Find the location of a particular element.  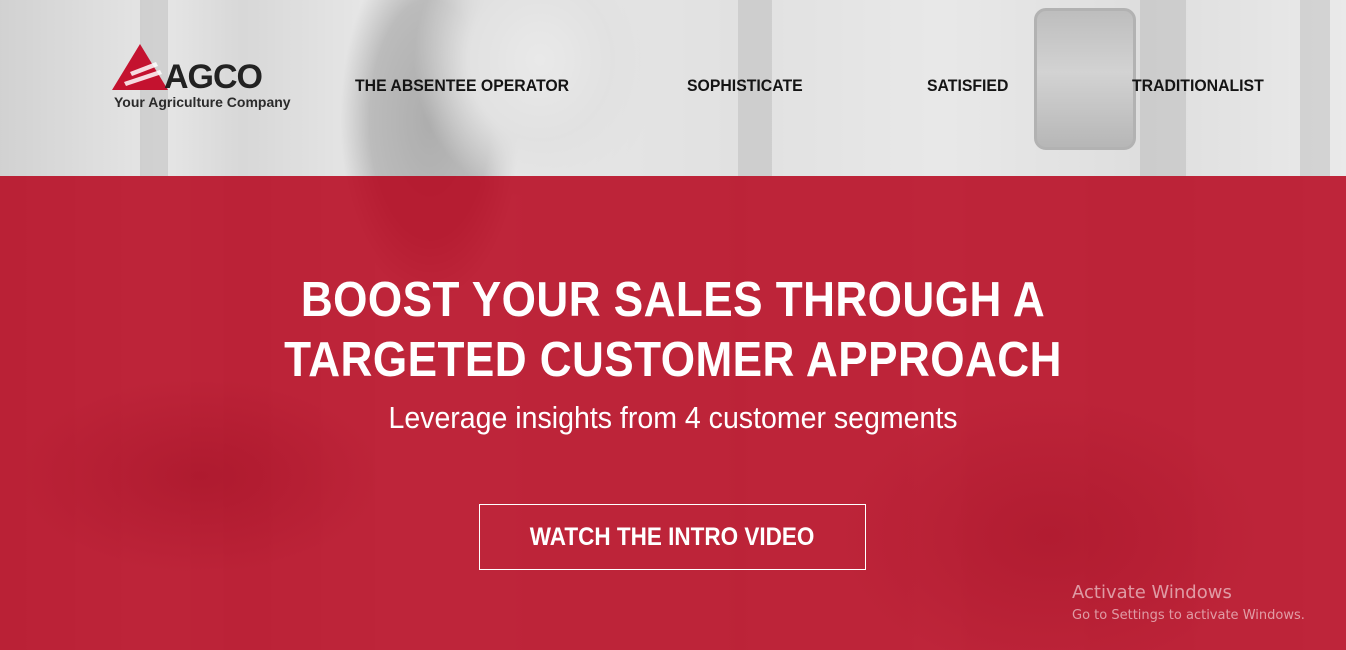

hero-title-line-1: BOOST YOUR SALES THROUGH A is located at coordinates (673, 300).